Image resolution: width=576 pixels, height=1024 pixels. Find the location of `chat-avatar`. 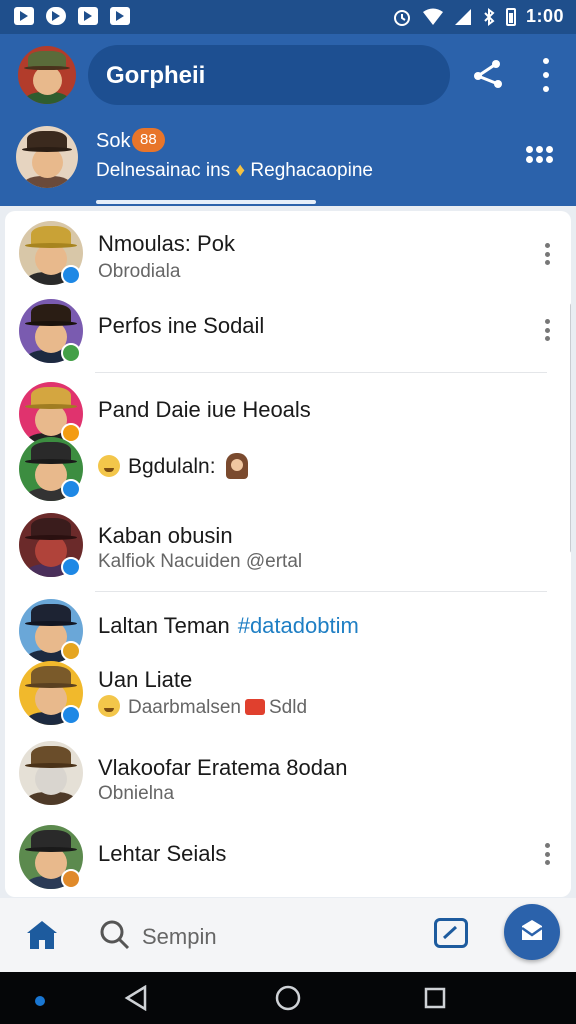

chat-avatar is located at coordinates (51, 773).